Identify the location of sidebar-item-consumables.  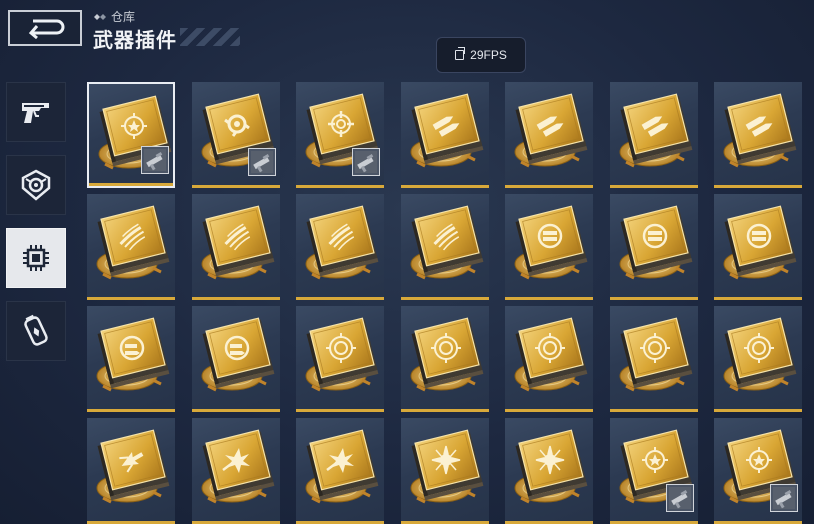
(36, 331).